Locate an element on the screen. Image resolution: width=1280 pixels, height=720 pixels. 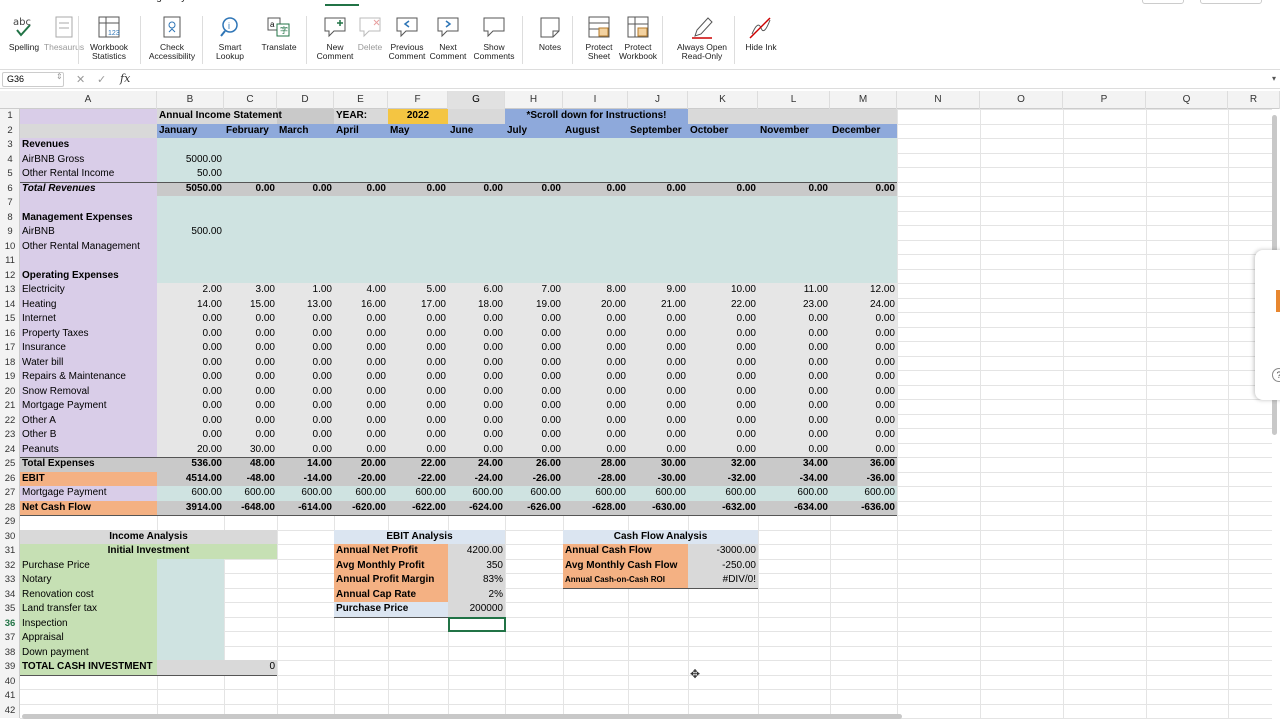
expense-value: 4.00 is located at coordinates (361, 290).